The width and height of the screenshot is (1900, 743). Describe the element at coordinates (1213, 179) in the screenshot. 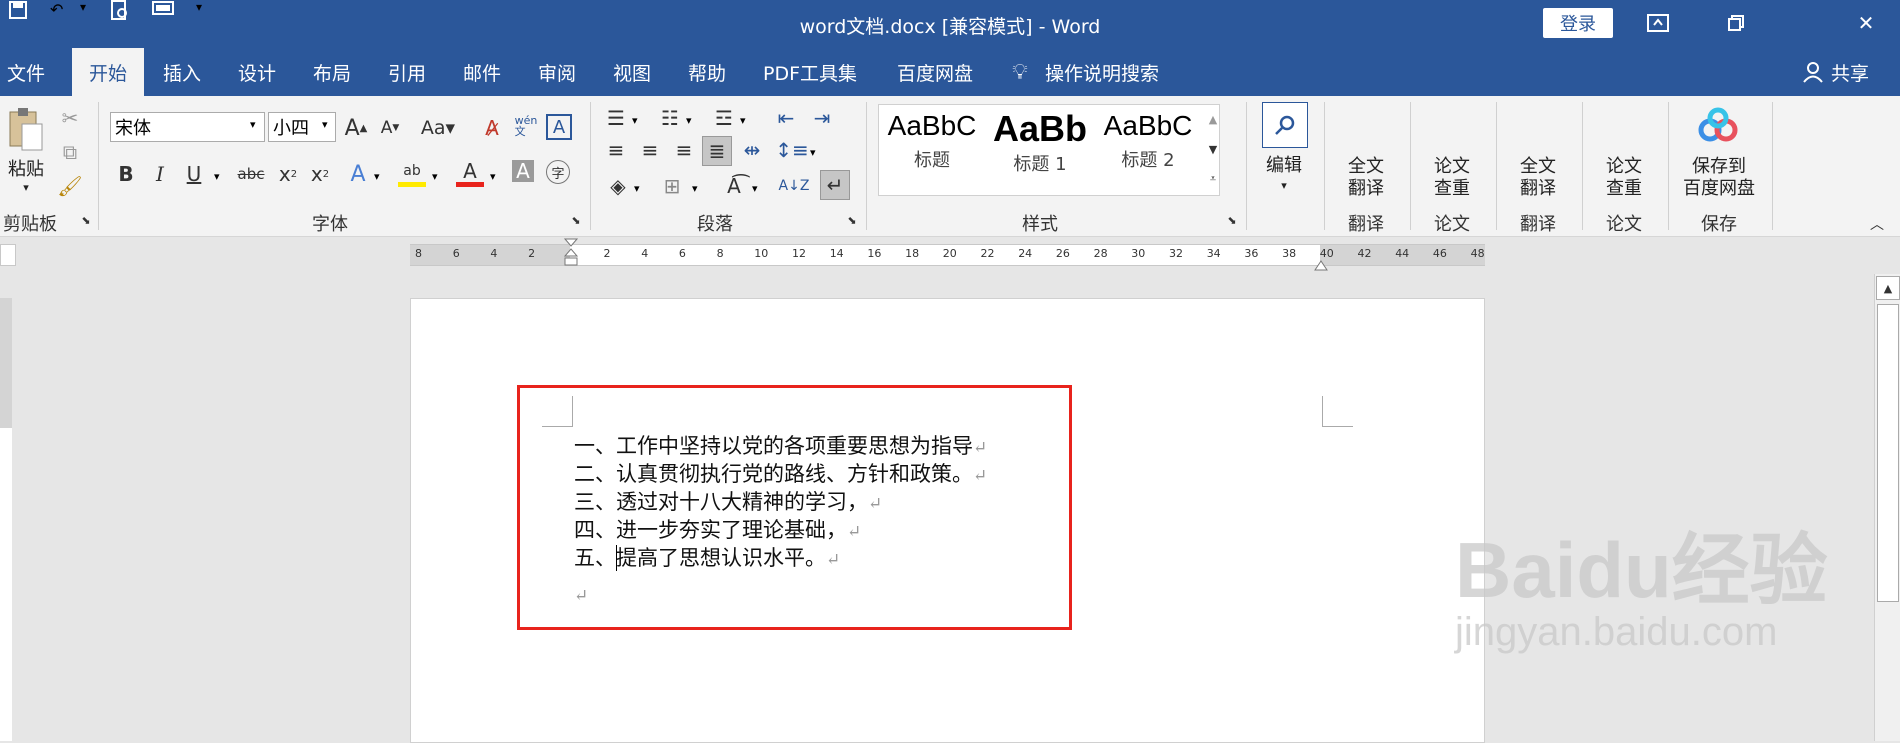

I see `styles-more-icon: ⩡` at that location.